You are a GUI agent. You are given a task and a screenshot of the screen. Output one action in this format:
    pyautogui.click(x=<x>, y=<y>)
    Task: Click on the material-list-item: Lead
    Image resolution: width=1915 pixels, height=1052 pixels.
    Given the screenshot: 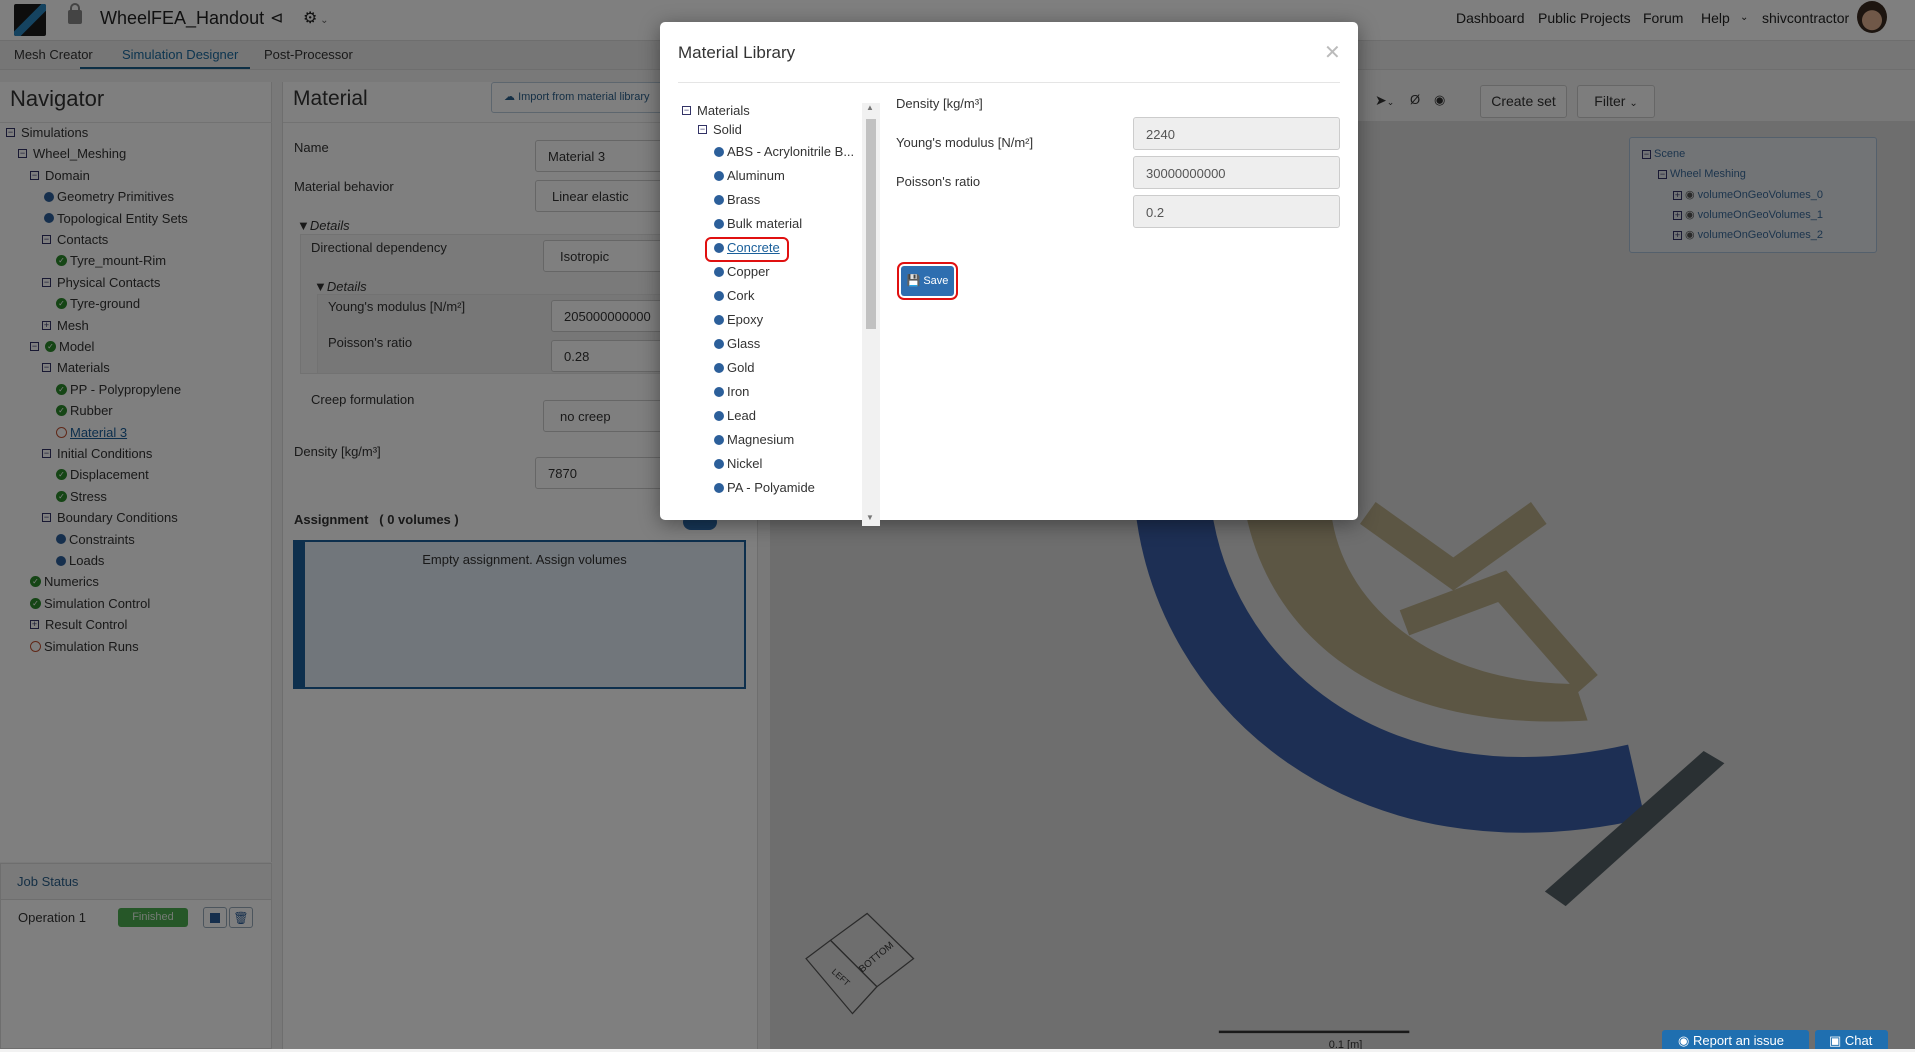 What is the action you would take?
    pyautogui.click(x=735, y=415)
    